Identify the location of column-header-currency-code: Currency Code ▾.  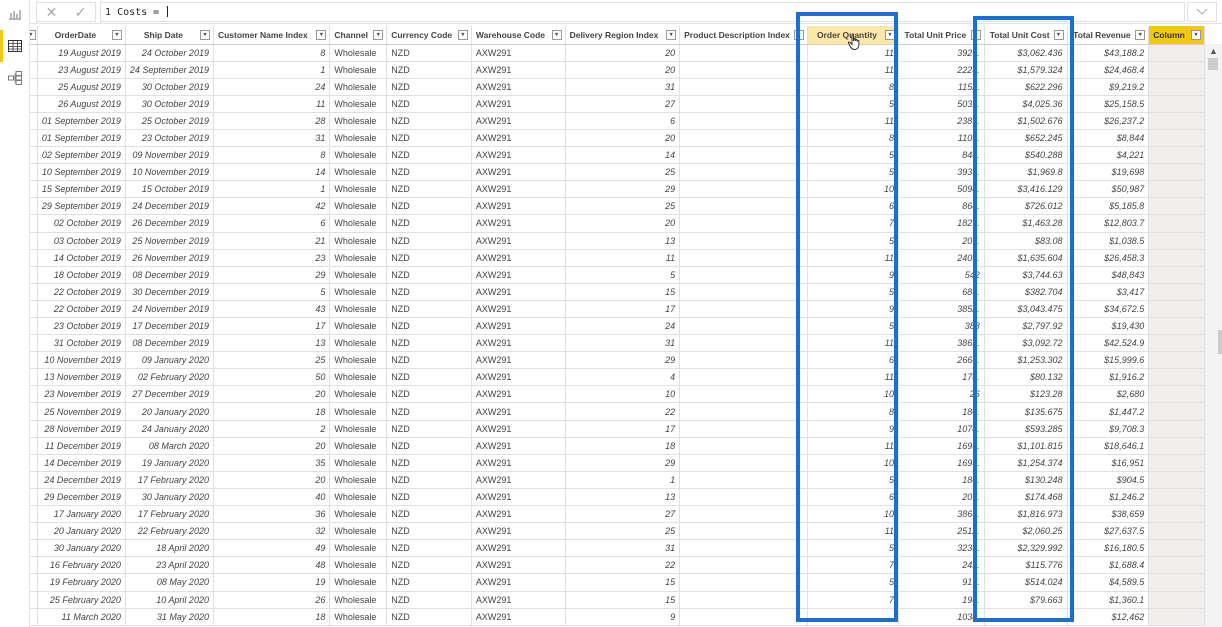
(429, 35).